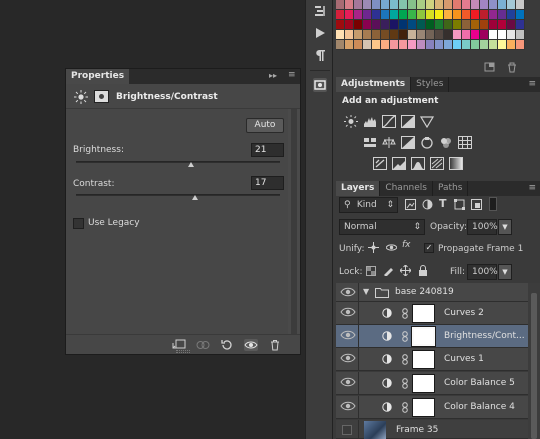 This screenshot has height=439, width=540. Describe the element at coordinates (227, 345) in the screenshot. I see `reset-icon` at that location.